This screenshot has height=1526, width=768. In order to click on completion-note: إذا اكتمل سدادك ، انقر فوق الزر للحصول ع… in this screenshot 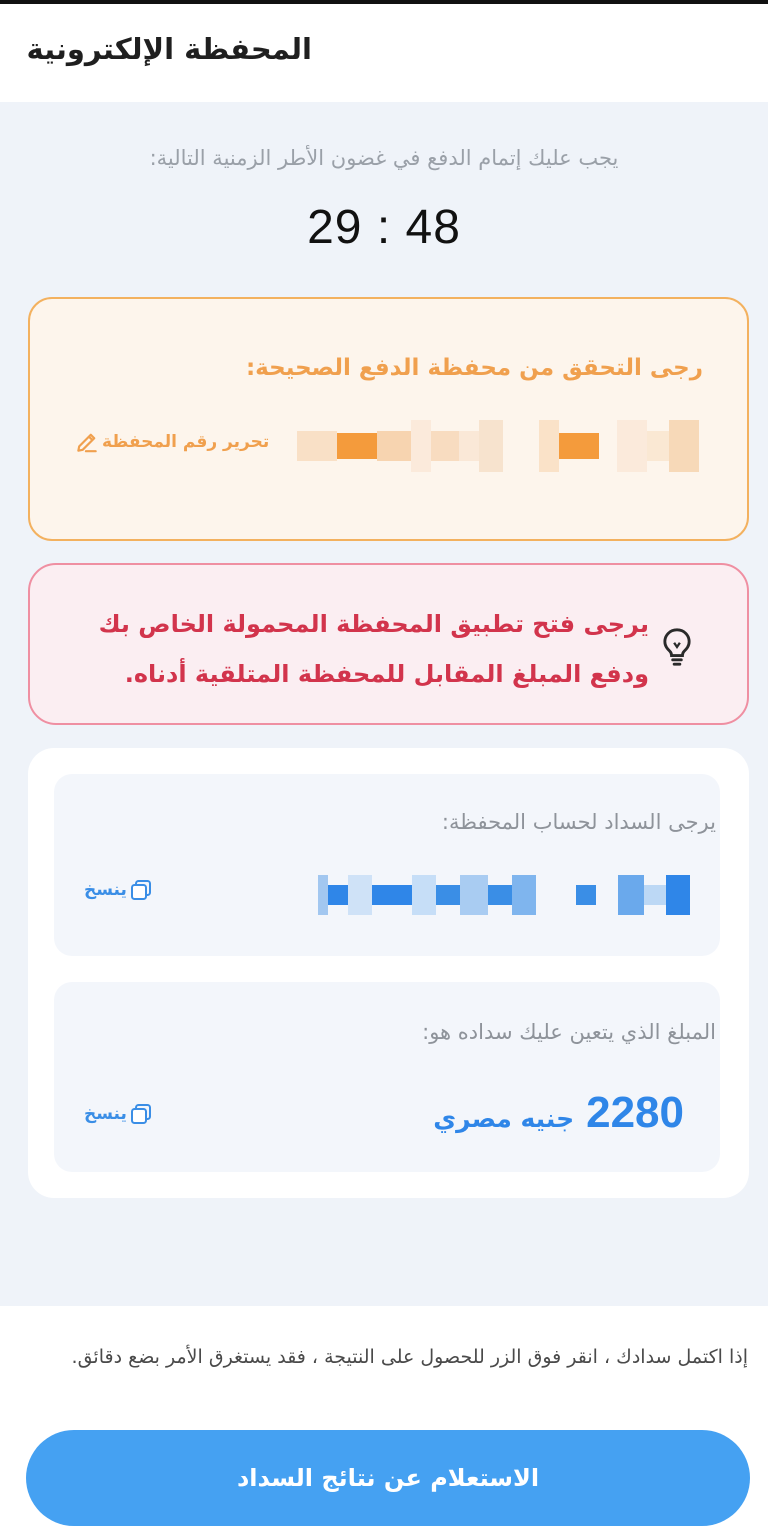, I will do `click(409, 1357)`.